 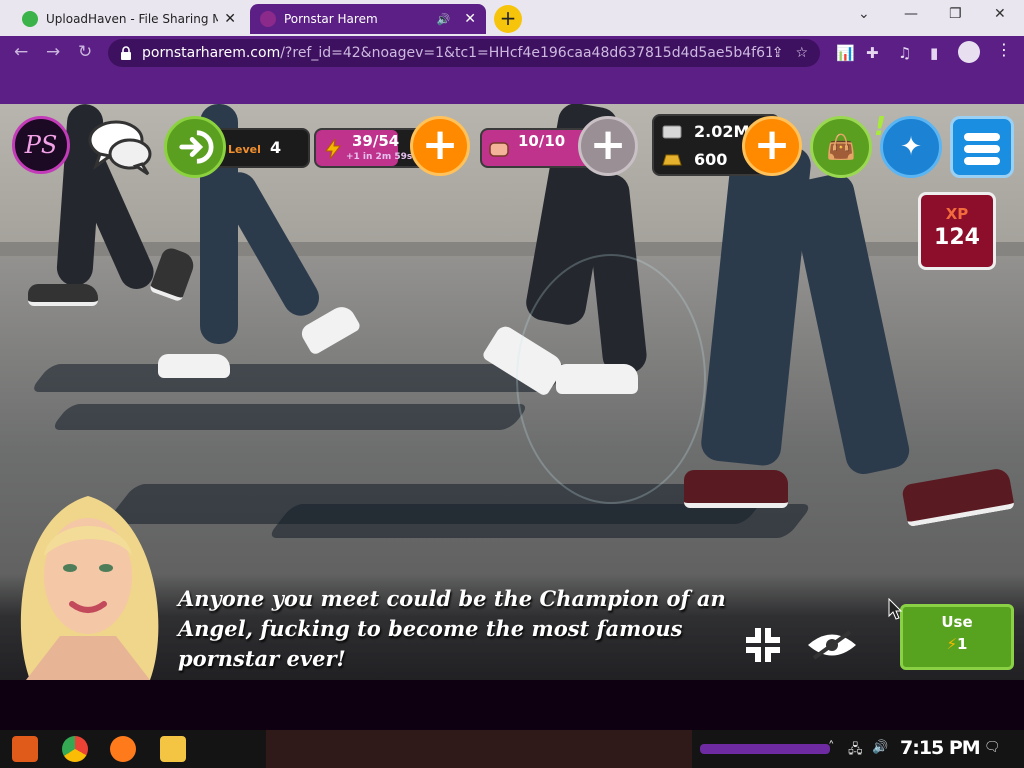 I want to click on fullscreen-icon, so click(x=763, y=645).